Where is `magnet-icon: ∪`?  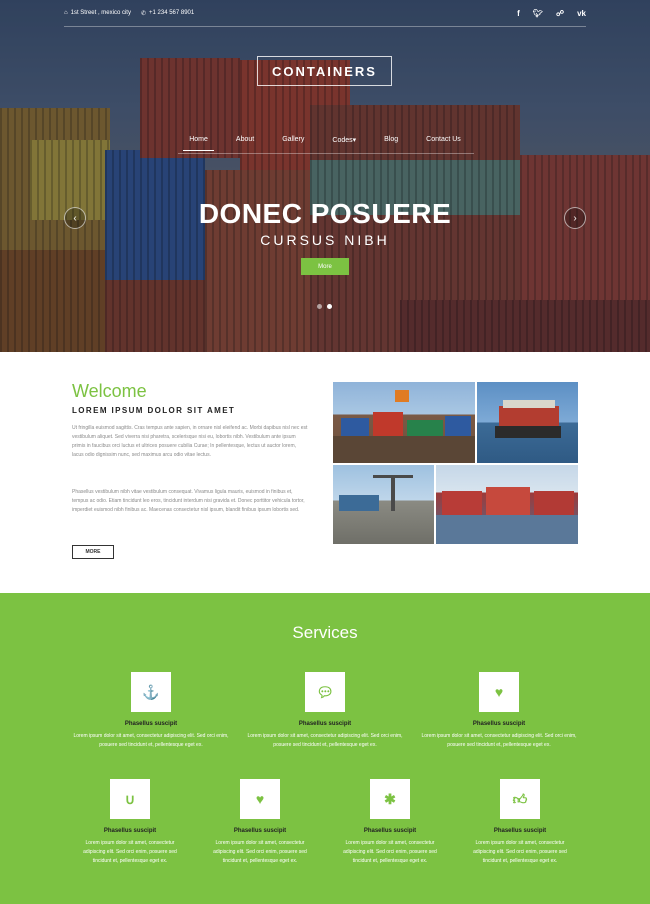
magnet-icon: ∪ is located at coordinates (130, 798).